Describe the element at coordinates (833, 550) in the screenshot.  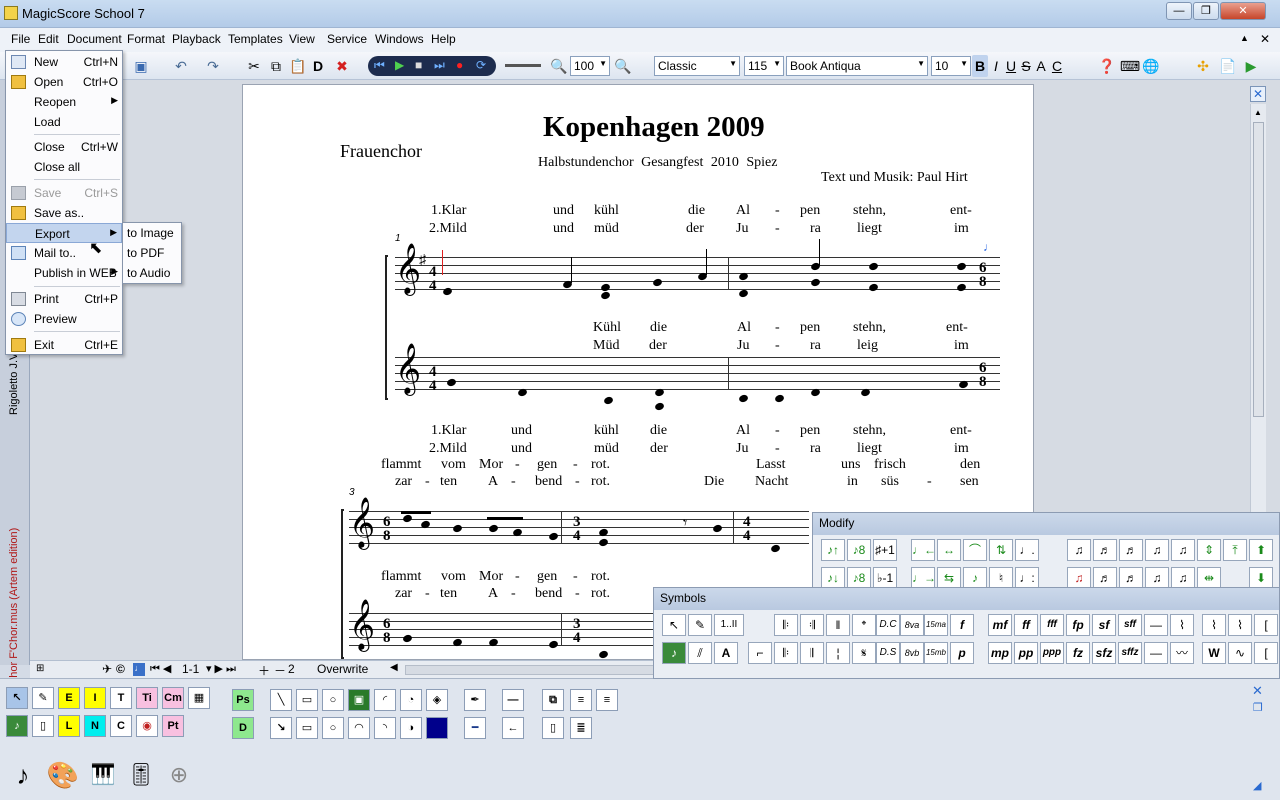
I see `note-up-icon: ♪↑` at that location.